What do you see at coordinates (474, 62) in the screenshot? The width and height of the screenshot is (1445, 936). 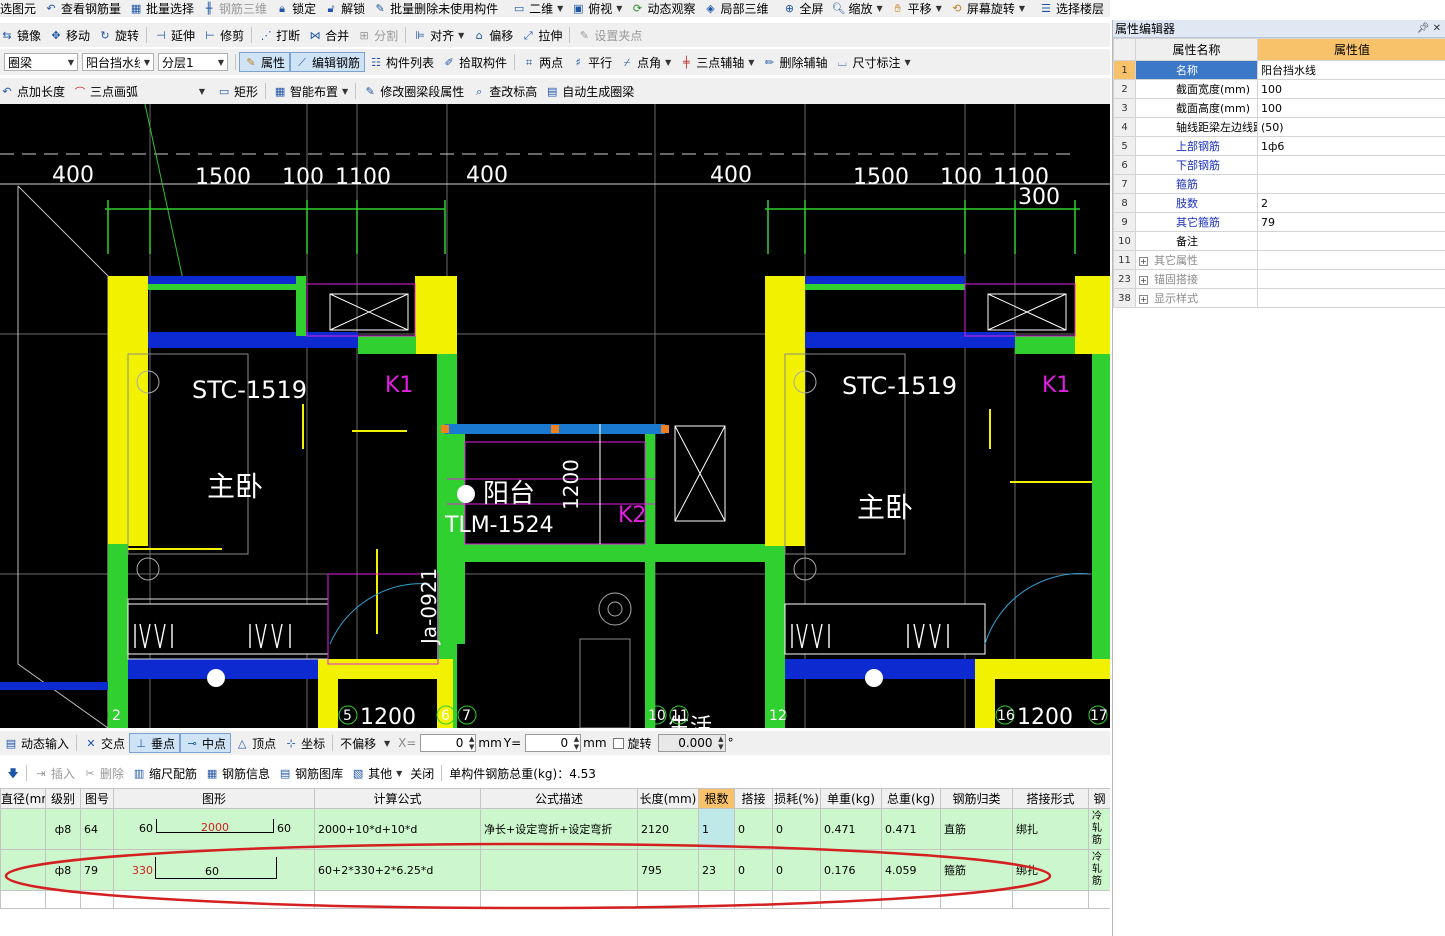 I see `pick-component-button: ✐ 拾取构件` at bounding box center [474, 62].